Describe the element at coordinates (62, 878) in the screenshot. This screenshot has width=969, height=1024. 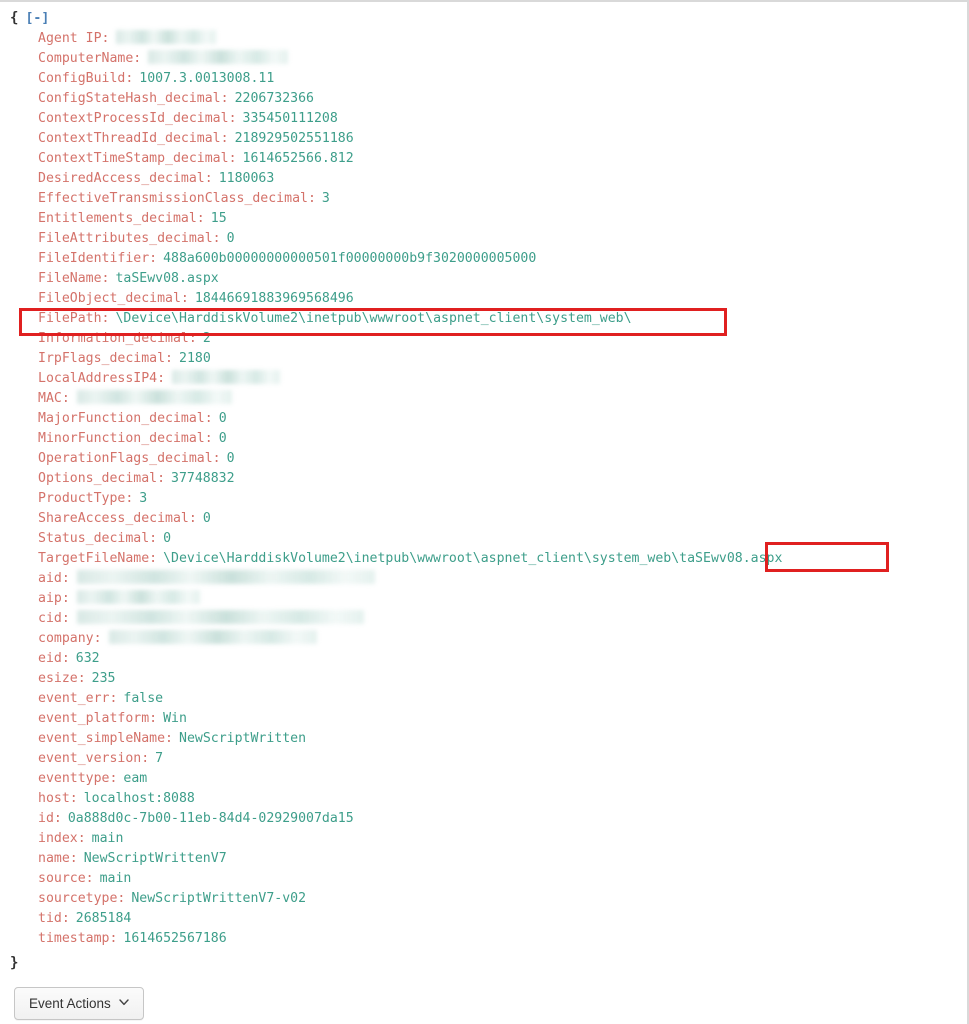
I see `field-key: source` at that location.